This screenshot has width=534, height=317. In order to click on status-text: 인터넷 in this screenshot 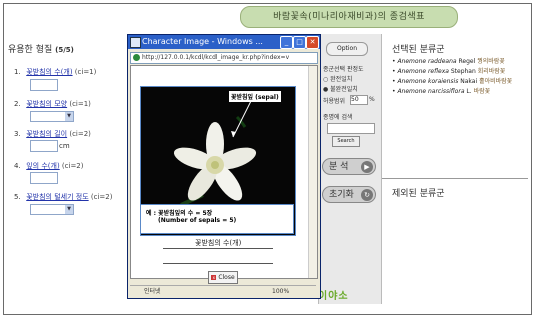, I will do `click(152, 291)`.